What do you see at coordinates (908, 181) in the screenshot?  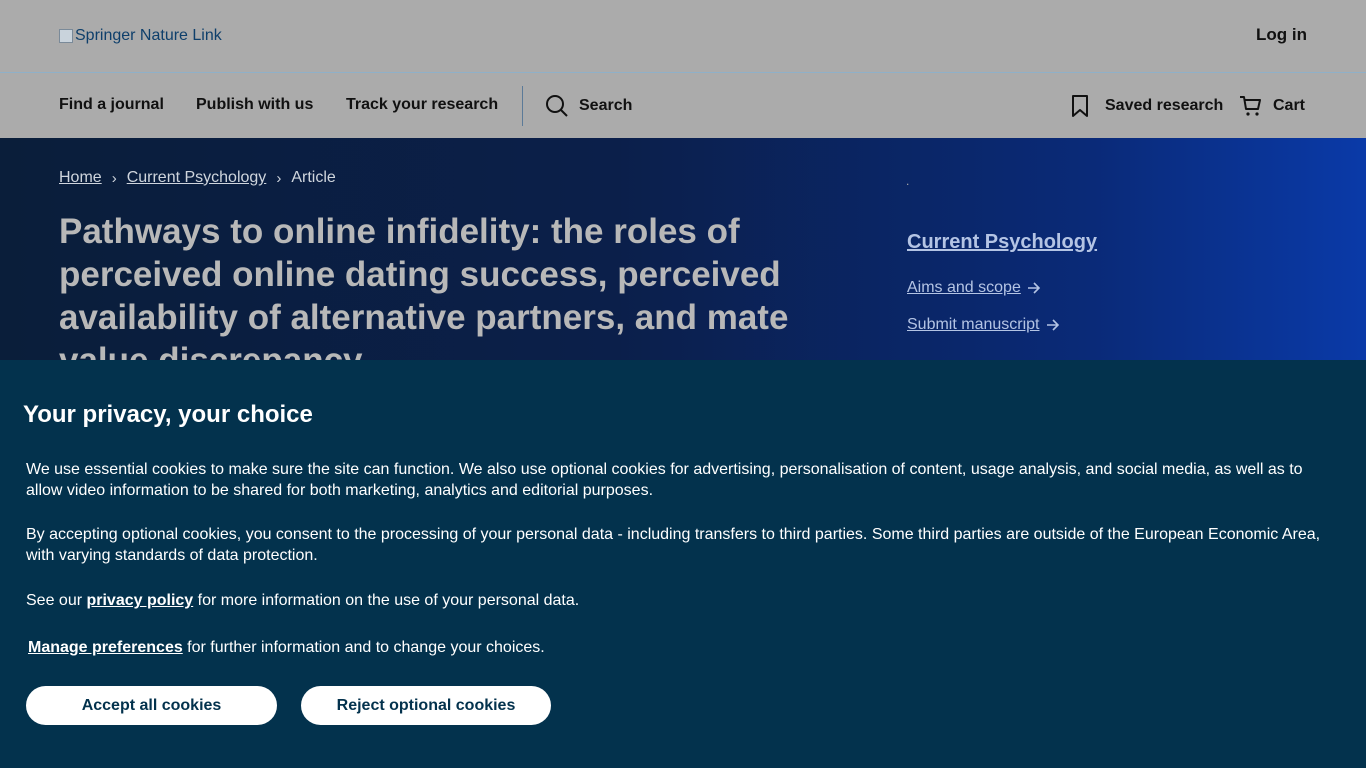 I see `journal-cover-placeholder: .` at bounding box center [908, 181].